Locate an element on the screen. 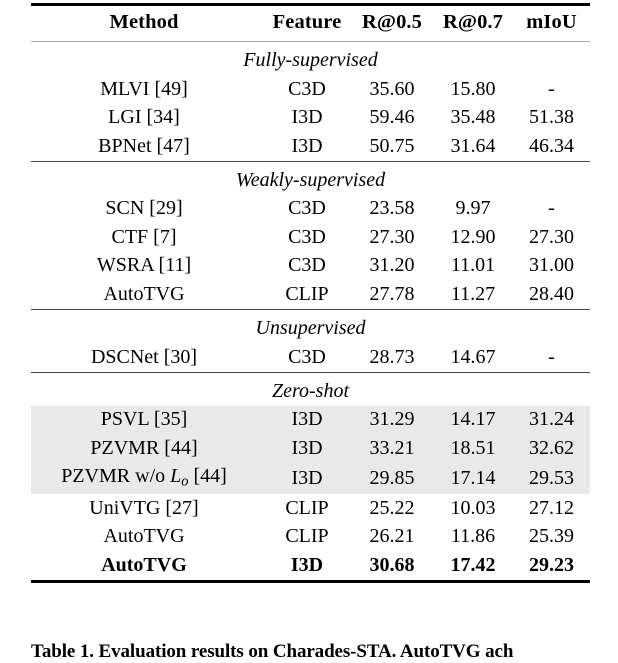 The image size is (618, 663). cell-r05: 25.22 is located at coordinates (392, 507).